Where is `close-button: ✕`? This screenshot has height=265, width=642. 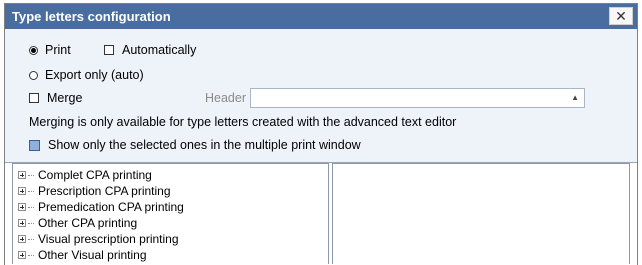 close-button: ✕ is located at coordinates (621, 16).